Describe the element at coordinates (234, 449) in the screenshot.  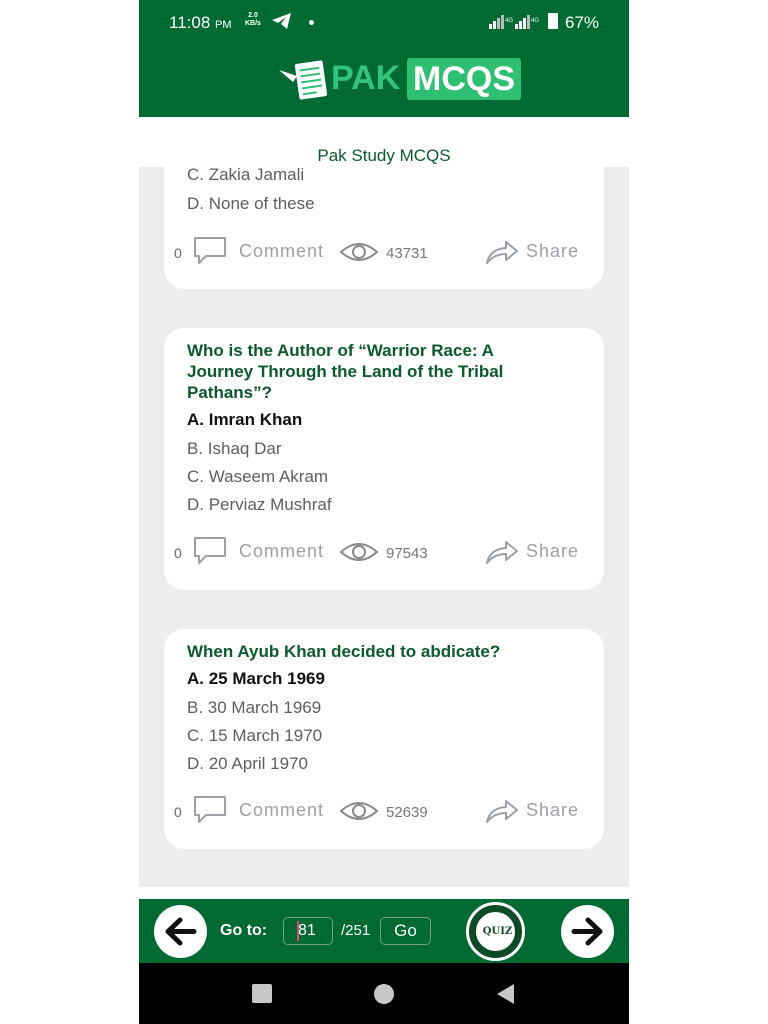
I see `option: B. Ishaq Dar` at that location.